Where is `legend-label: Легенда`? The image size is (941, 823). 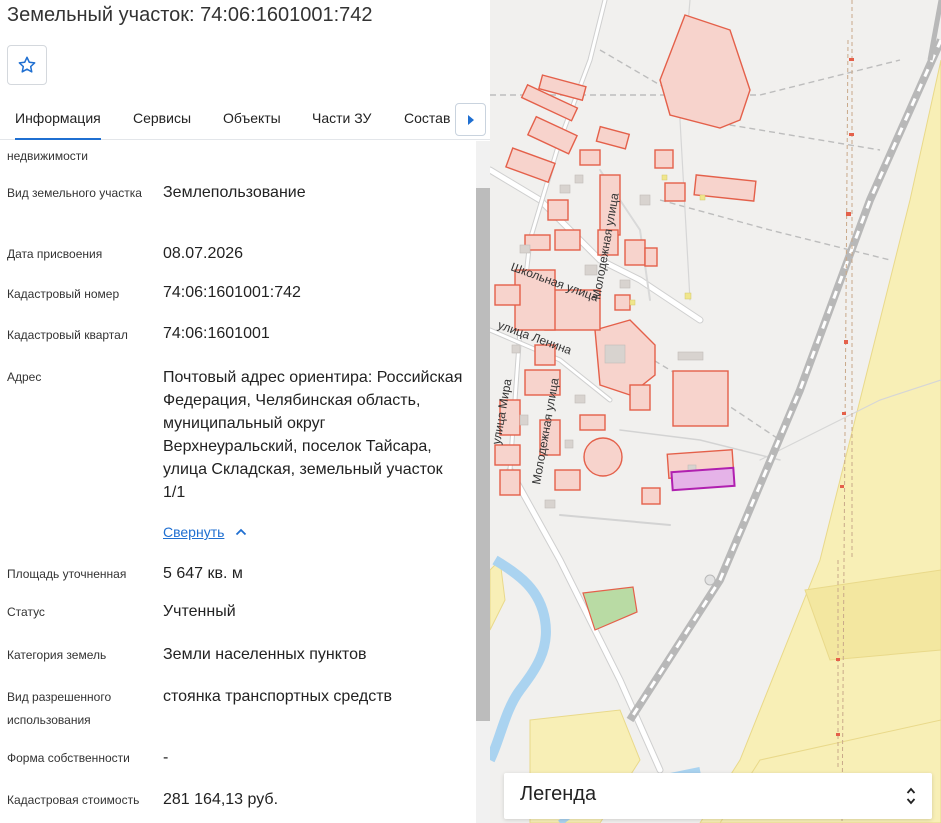
legend-label: Легенда is located at coordinates (558, 794).